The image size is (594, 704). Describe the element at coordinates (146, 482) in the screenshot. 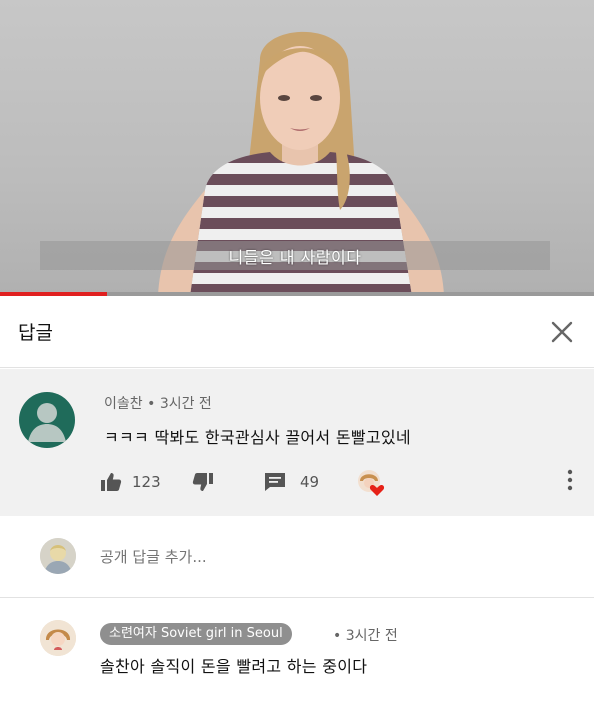

I see `like-count: 123` at that location.